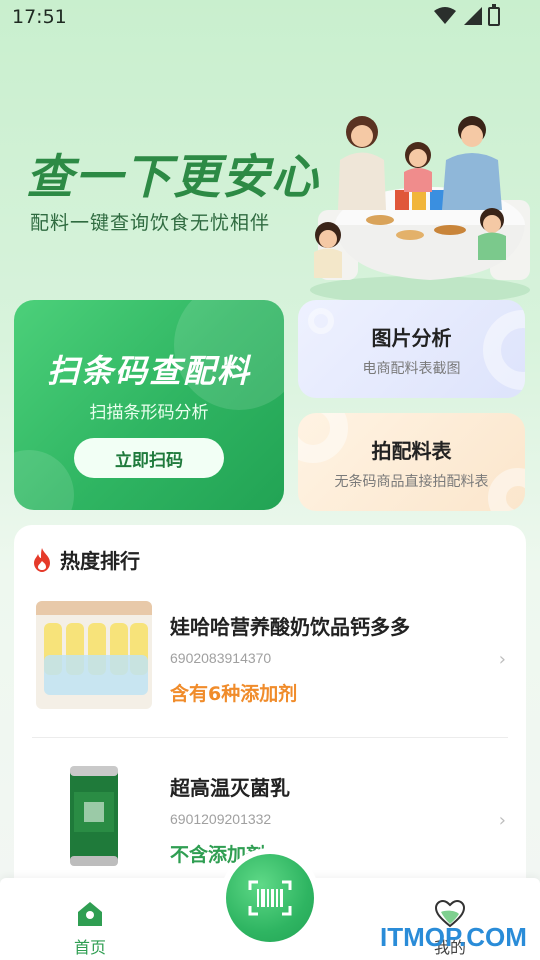  I want to click on nav-home: 首页, so click(90, 929).